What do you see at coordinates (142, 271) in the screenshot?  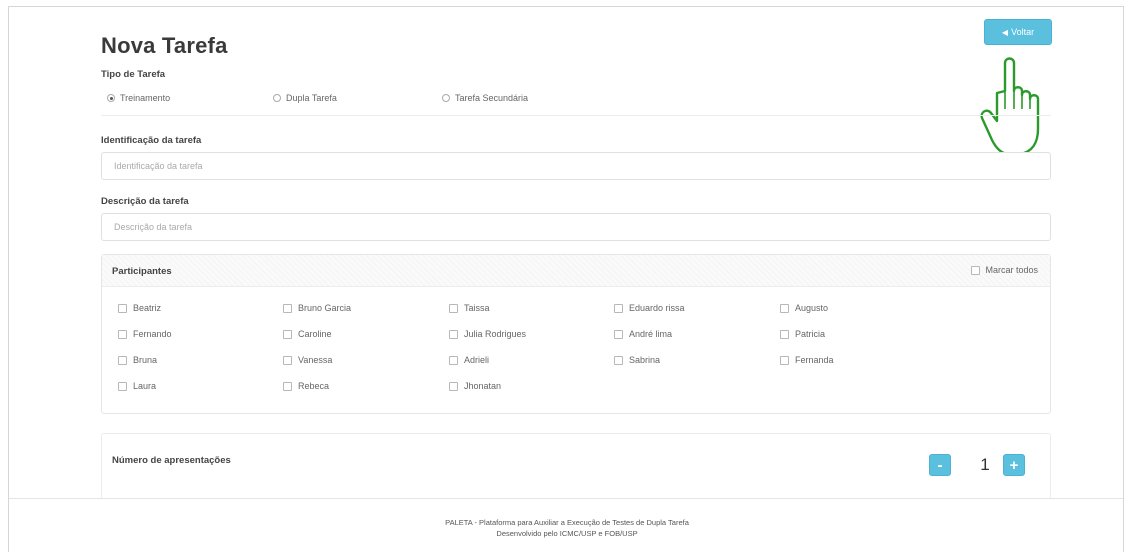 I see `participants-title: Participantes` at bounding box center [142, 271].